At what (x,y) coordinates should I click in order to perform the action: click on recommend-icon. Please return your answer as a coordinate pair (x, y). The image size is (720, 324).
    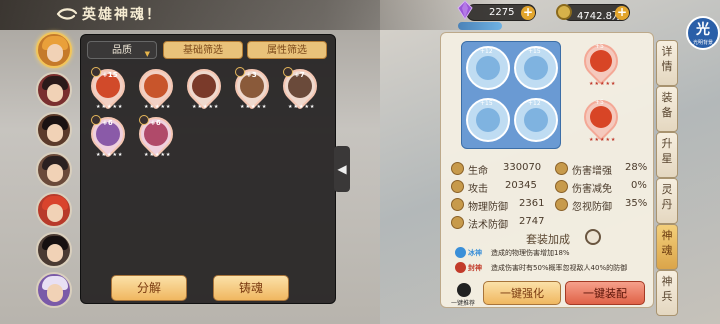
    Looking at the image, I should click on (464, 290).